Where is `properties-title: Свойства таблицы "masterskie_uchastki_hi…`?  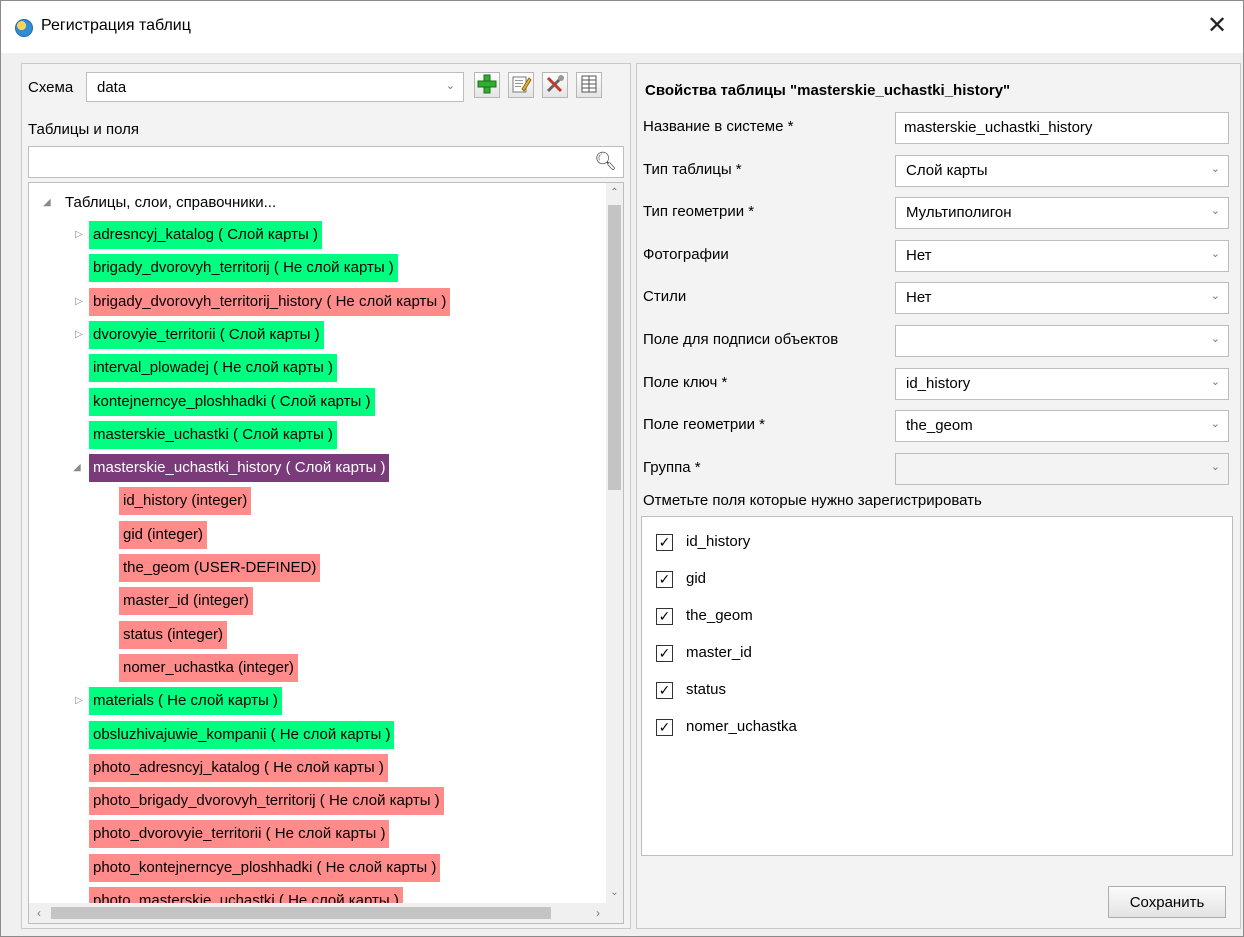 properties-title: Свойства таблицы "masterskie_uchastki_hi… is located at coordinates (828, 90).